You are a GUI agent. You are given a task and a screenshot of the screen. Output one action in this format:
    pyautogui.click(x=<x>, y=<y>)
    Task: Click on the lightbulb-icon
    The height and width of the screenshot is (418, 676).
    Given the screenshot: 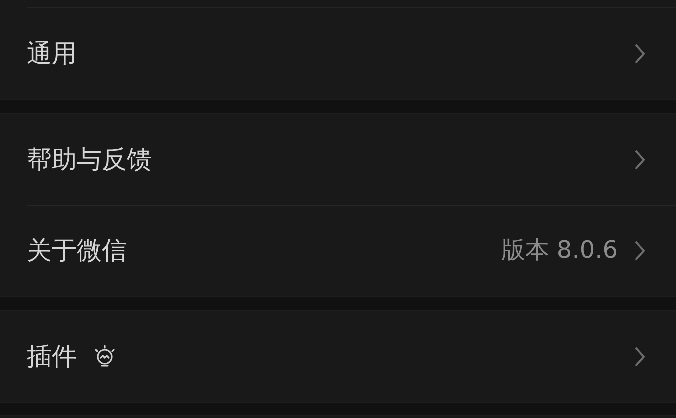 What is the action you would take?
    pyautogui.click(x=105, y=357)
    